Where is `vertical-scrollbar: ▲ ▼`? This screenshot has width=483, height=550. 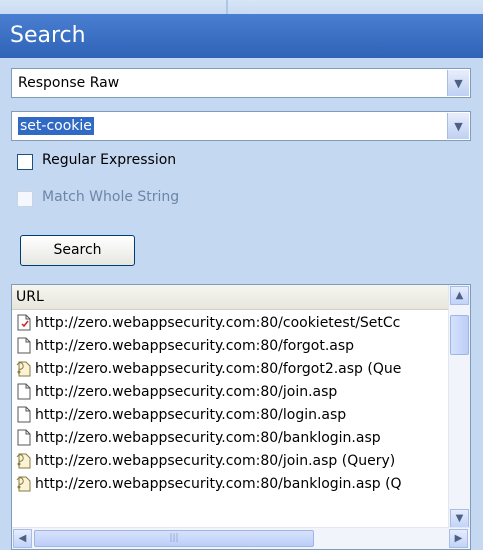
vertical-scrollbar: ▲ ▼ is located at coordinates (459, 407).